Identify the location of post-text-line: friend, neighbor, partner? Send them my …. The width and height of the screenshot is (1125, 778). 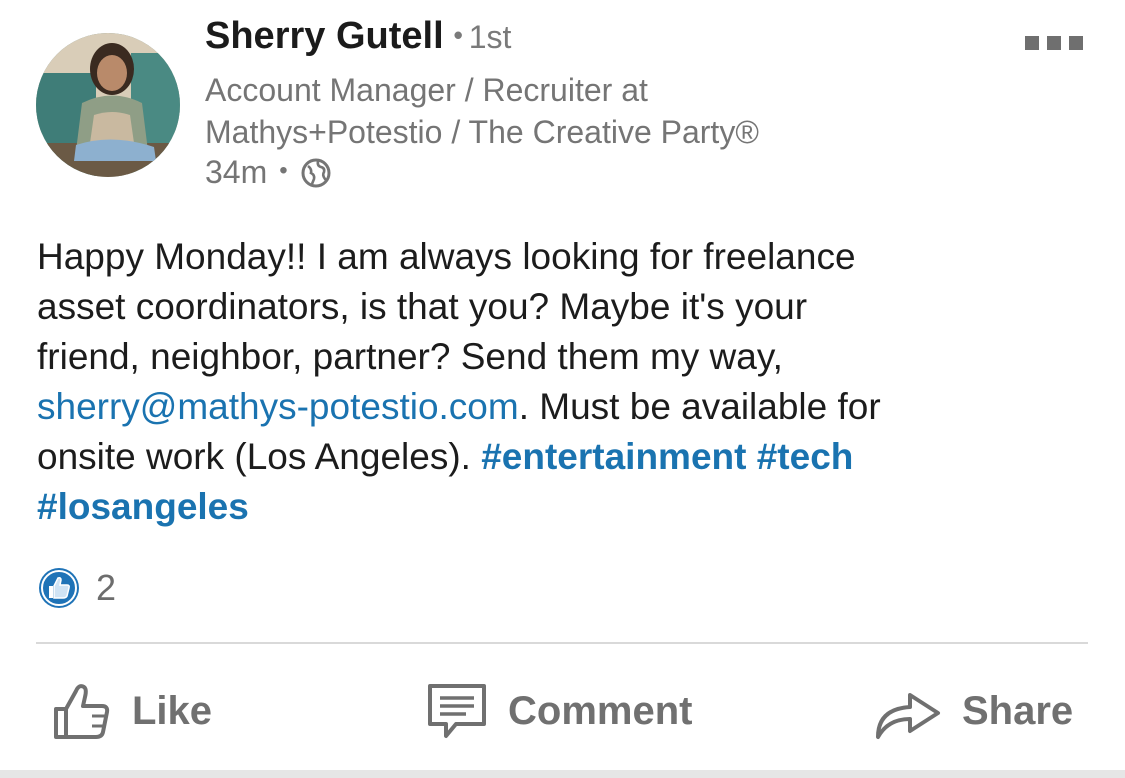
(410, 356).